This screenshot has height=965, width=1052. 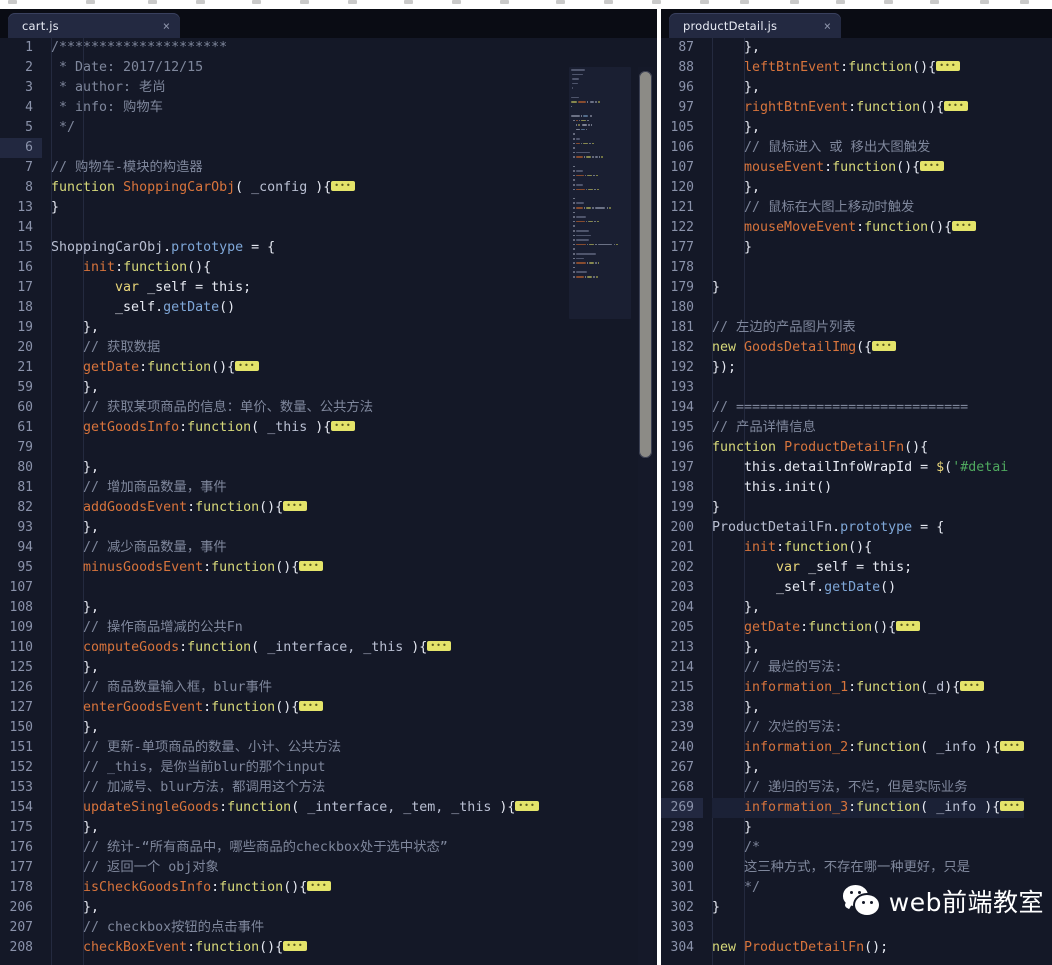 I want to click on code-token: minusGoodsEvent, so click(x=143, y=567).